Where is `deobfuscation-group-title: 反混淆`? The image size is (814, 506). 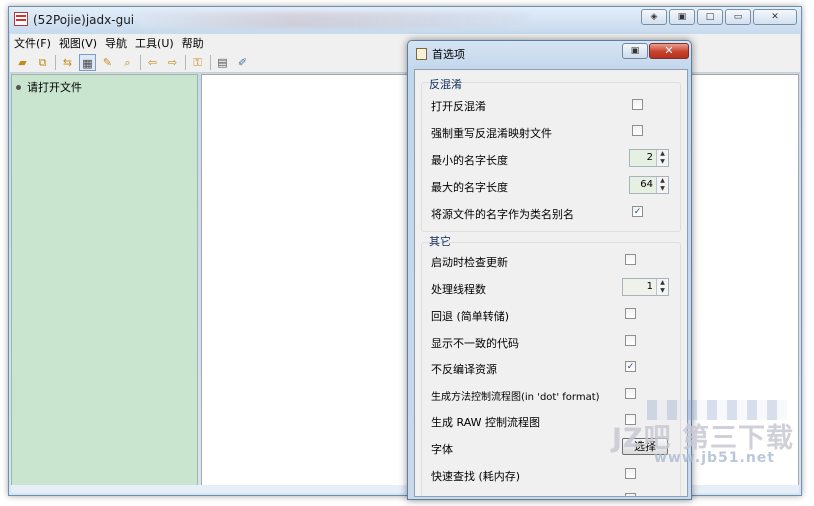 deobfuscation-group-title: 反混淆 is located at coordinates (445, 84).